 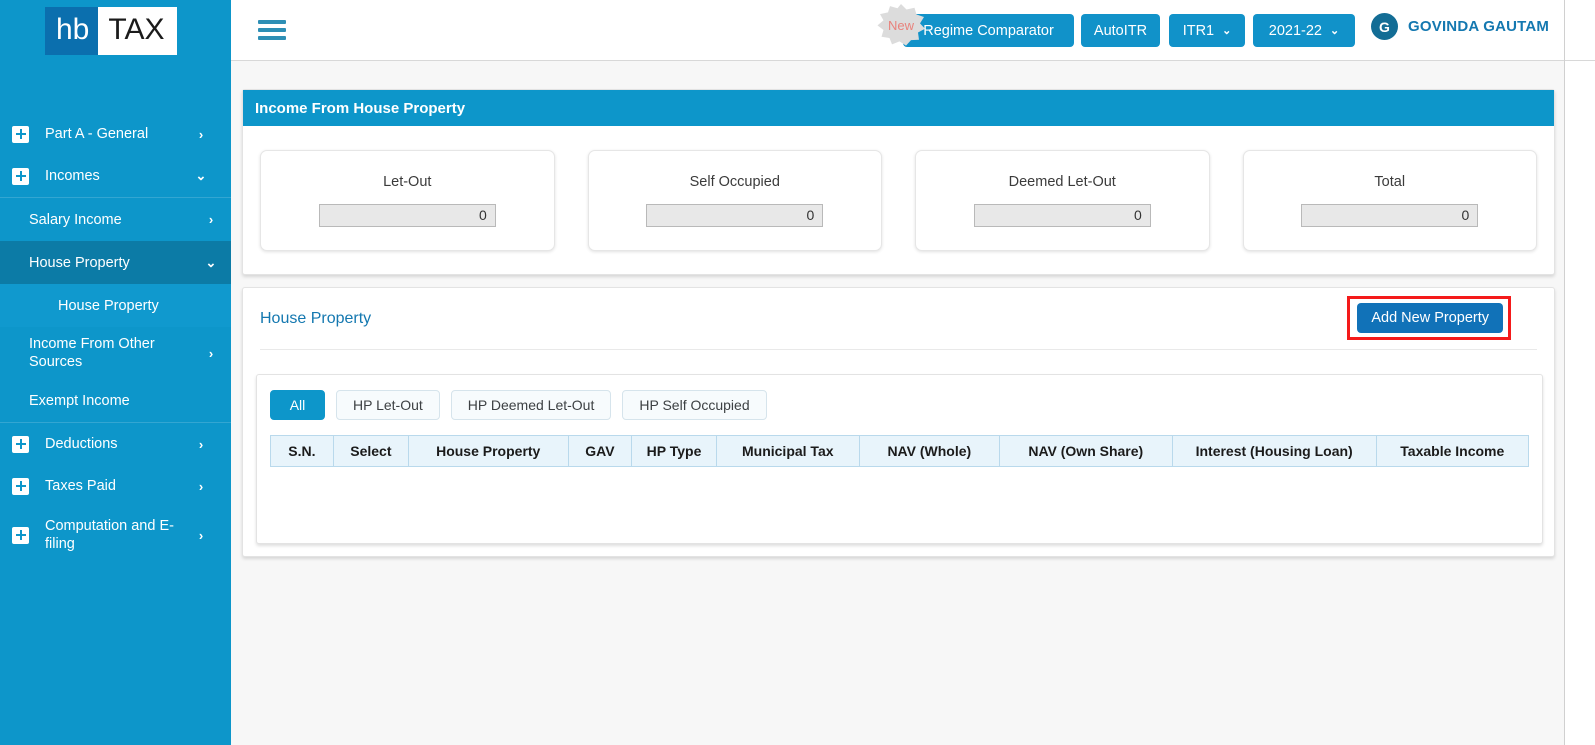 What do you see at coordinates (1479, 26) in the screenshot?
I see `user-name-label: GOVINDA GAUTAM` at bounding box center [1479, 26].